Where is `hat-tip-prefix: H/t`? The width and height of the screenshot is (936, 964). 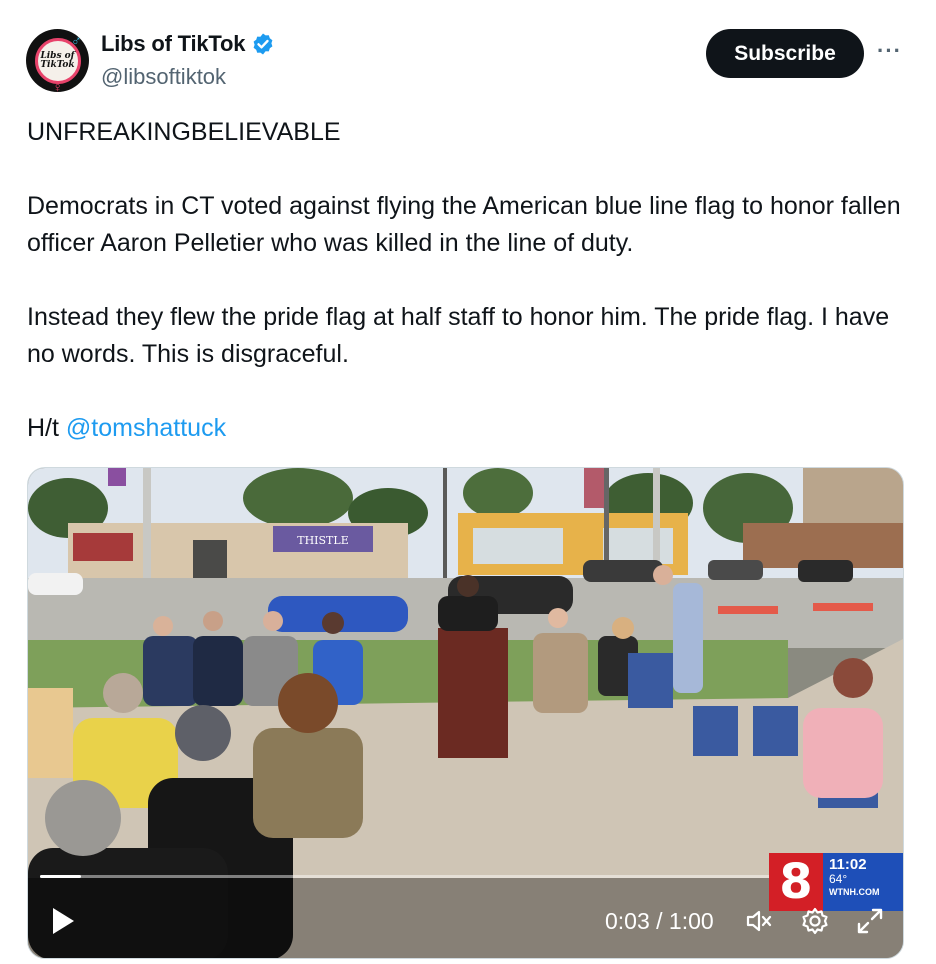
hat-tip-prefix: H/t is located at coordinates (46, 428).